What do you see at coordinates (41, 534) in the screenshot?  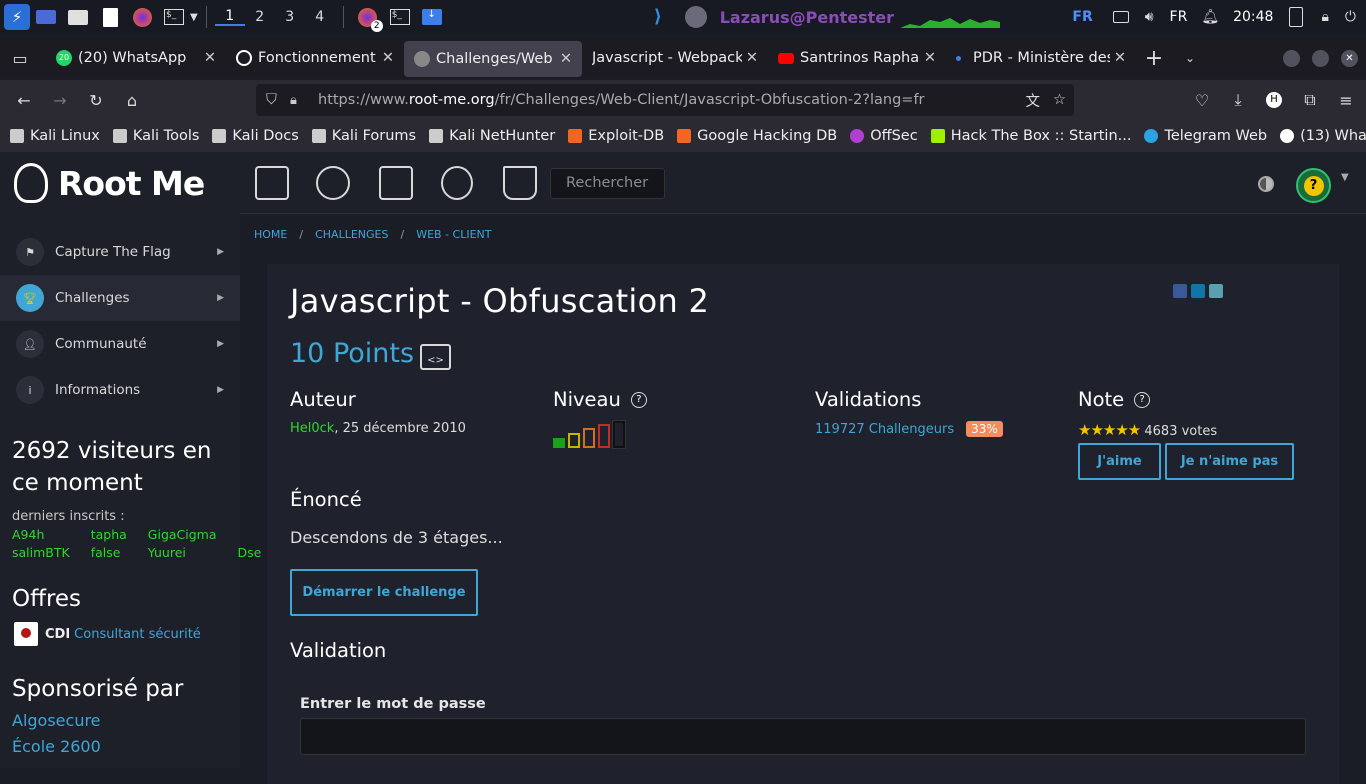 I see `recent-user-link: A94h` at bounding box center [41, 534].